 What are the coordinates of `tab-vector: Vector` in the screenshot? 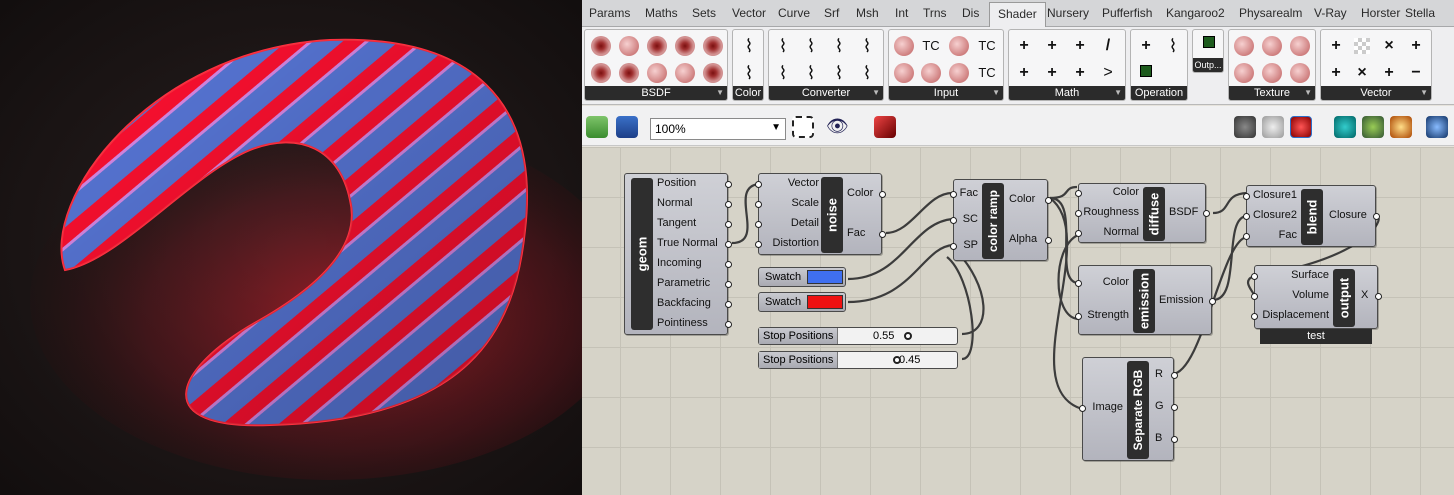 It's located at (749, 13).